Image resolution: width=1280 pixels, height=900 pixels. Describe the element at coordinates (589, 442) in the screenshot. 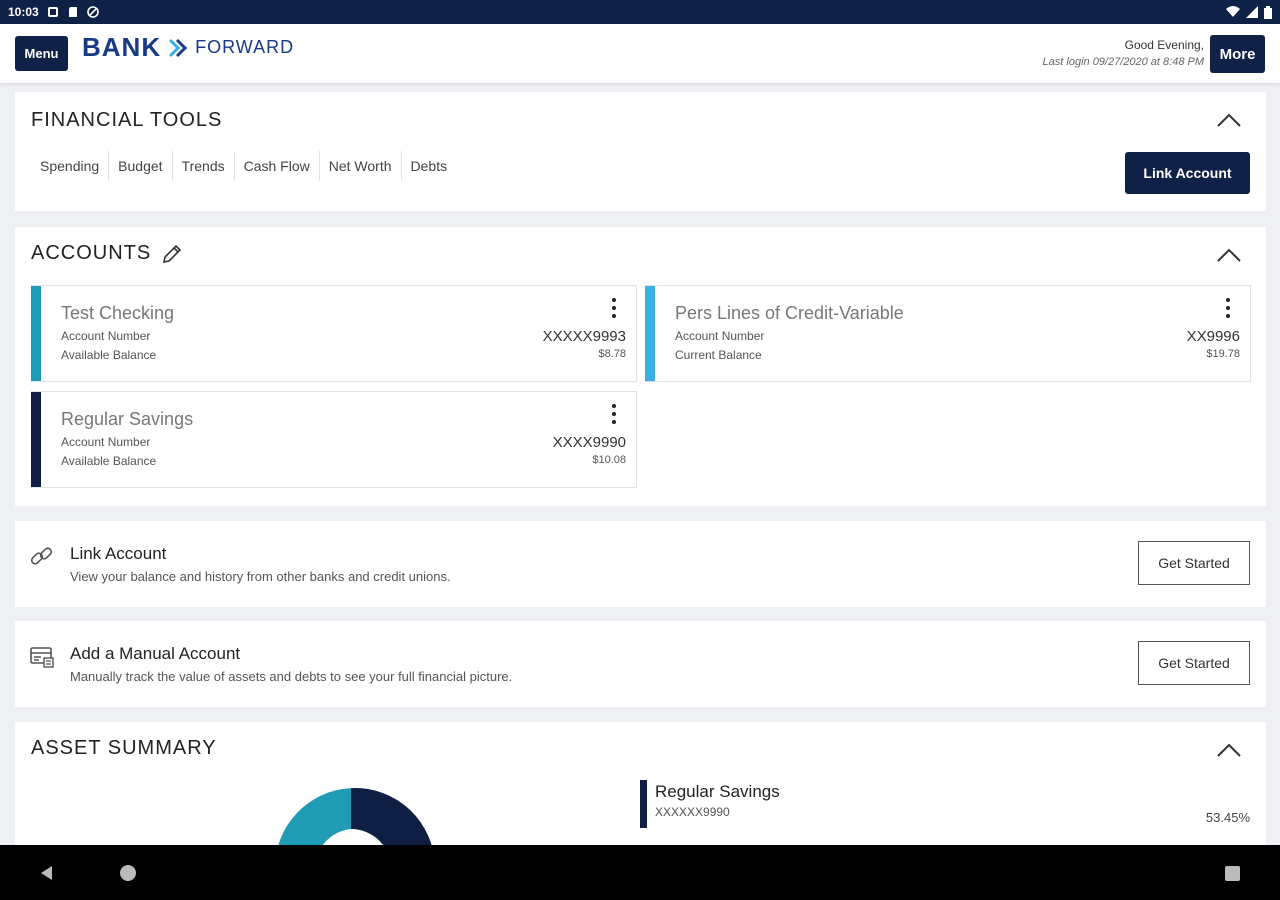

I see `account-number: XXXX9990` at that location.